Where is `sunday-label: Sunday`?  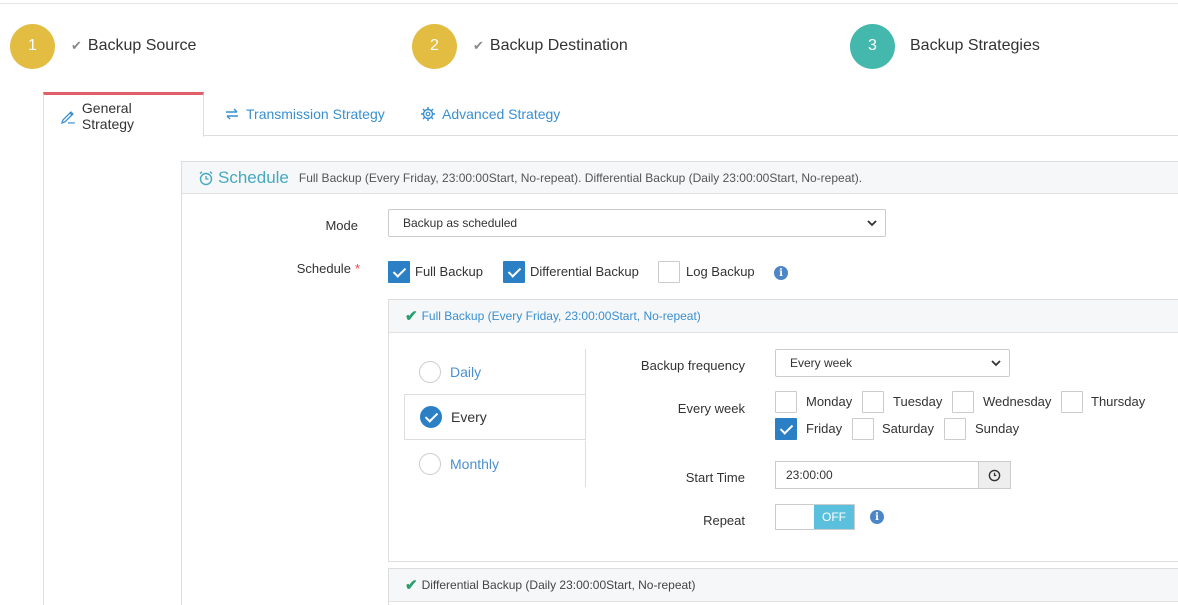 sunday-label: Sunday is located at coordinates (997, 428).